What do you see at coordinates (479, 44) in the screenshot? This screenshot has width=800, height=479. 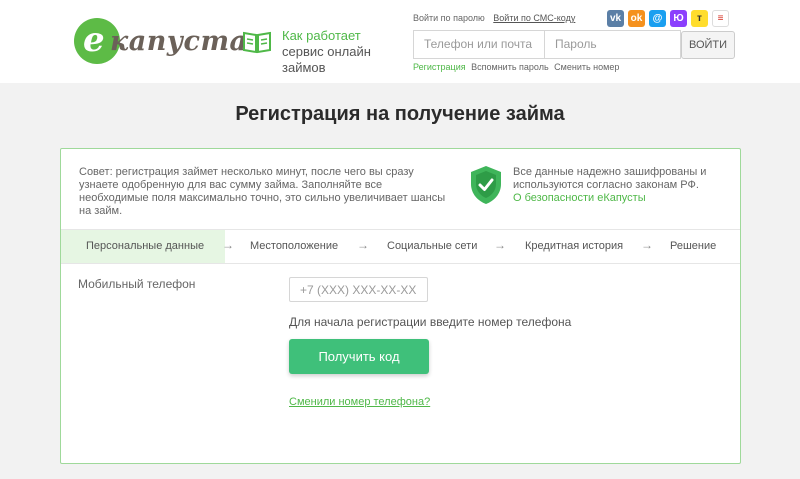 I see `login-phone-input: Телефон или почта` at bounding box center [479, 44].